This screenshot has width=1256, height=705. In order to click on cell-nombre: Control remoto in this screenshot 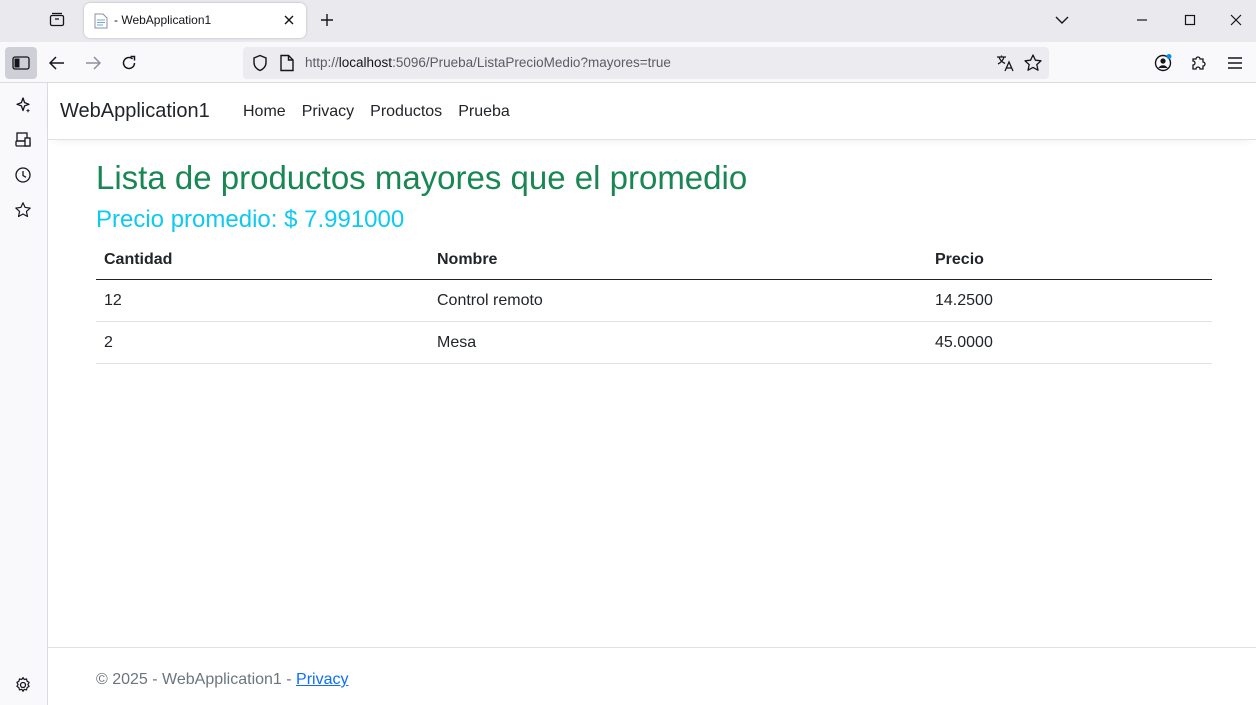, I will do `click(678, 300)`.